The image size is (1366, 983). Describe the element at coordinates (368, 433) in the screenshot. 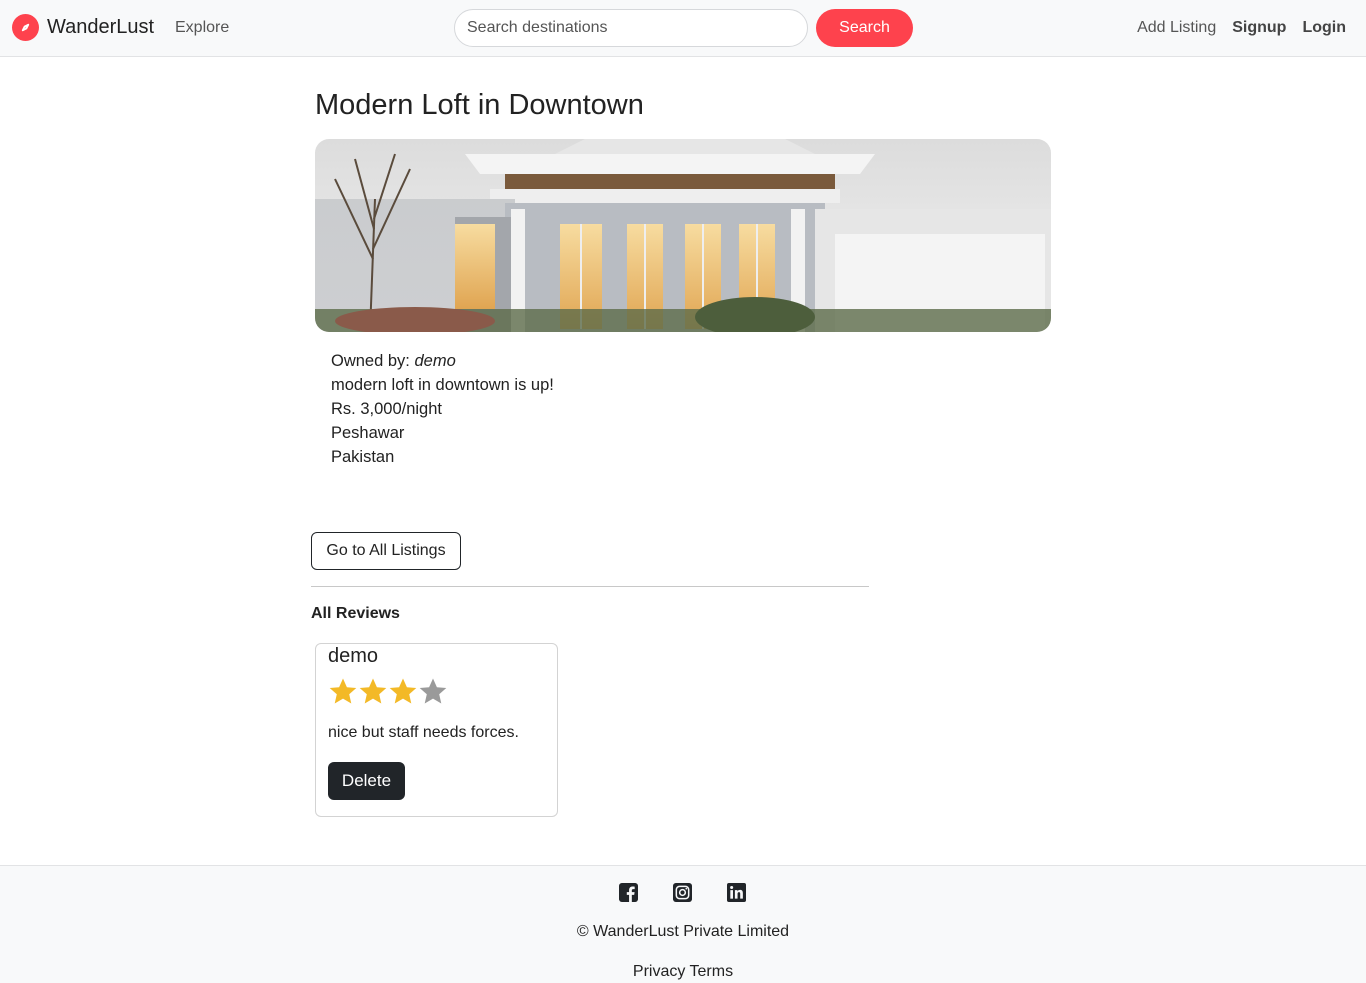

I see `listing-location: Peshawar` at that location.